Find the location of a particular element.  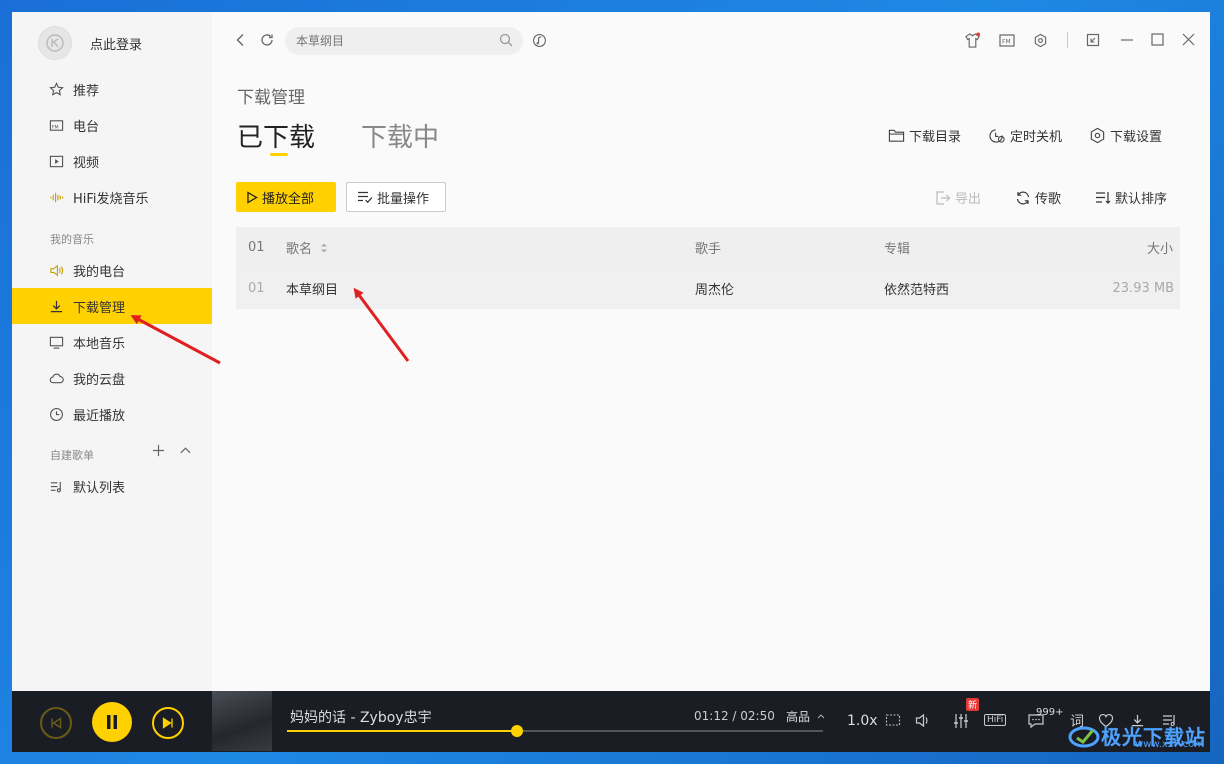

header-artist: 歌手 is located at coordinates (708, 249).